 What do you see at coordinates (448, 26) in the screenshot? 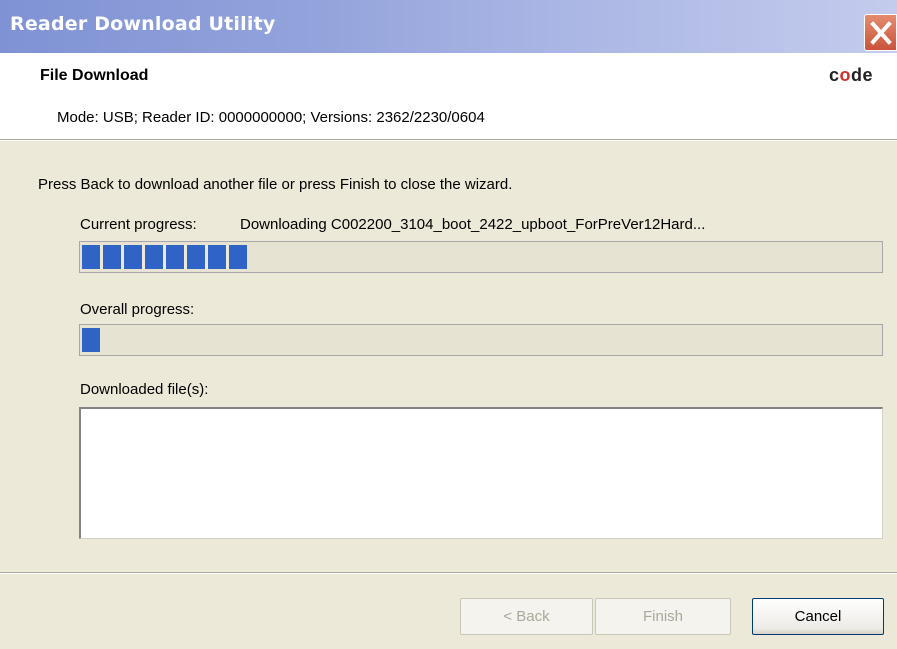
I see `title-bar: Reader Download Utility` at bounding box center [448, 26].